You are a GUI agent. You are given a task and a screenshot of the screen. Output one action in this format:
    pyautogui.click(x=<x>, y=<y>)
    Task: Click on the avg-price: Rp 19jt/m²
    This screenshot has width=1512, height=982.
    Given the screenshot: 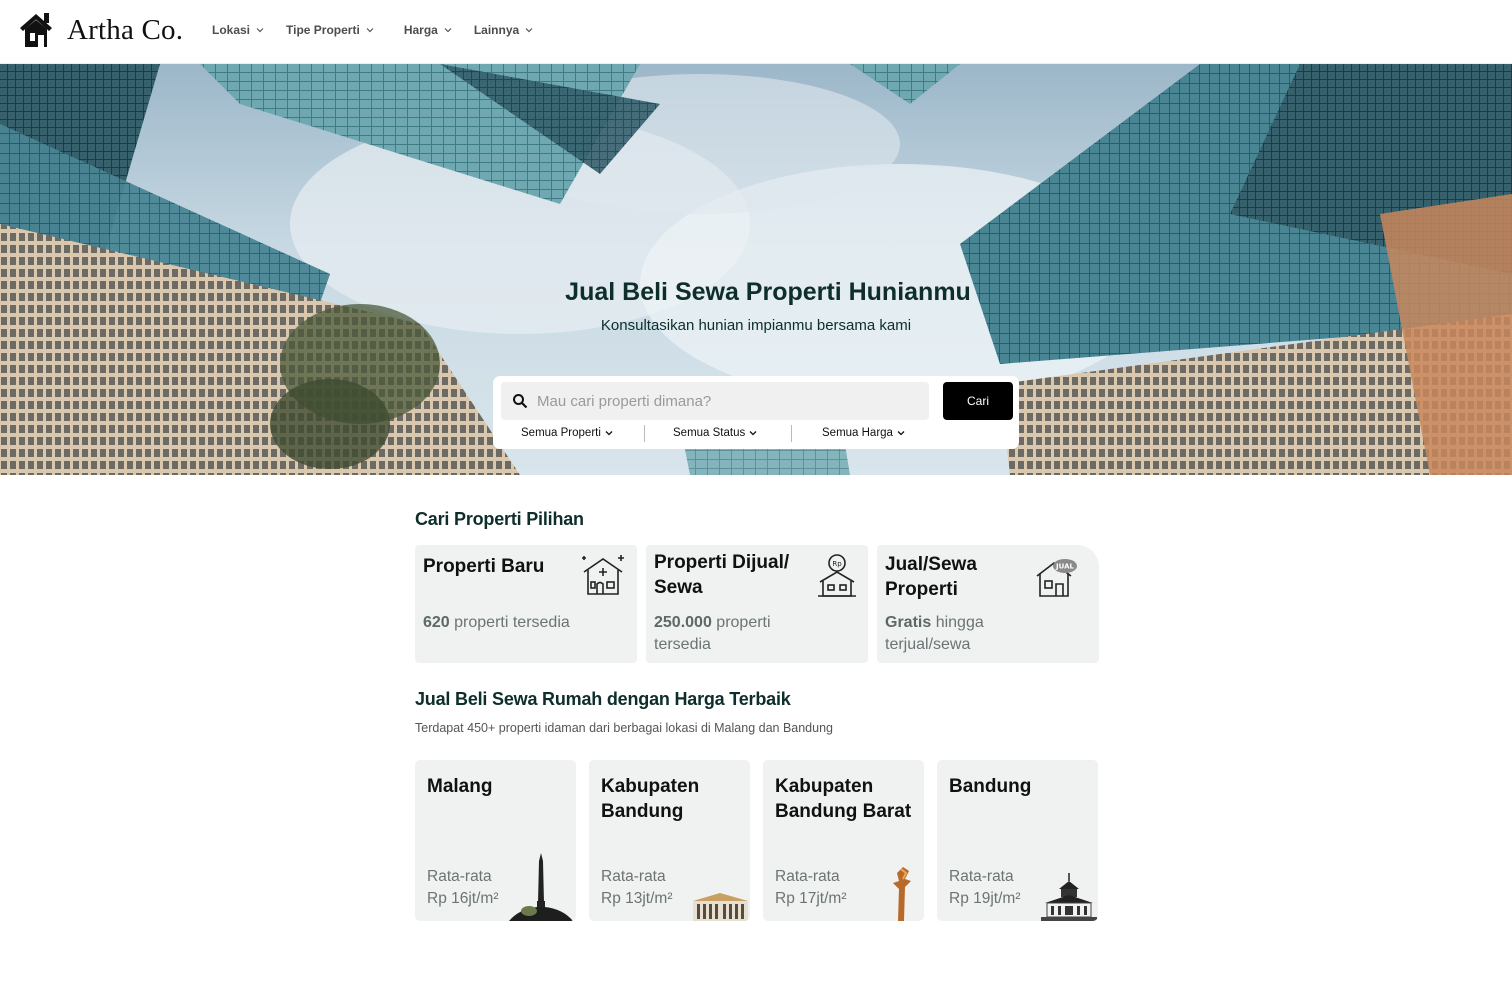 What is the action you would take?
    pyautogui.click(x=985, y=898)
    